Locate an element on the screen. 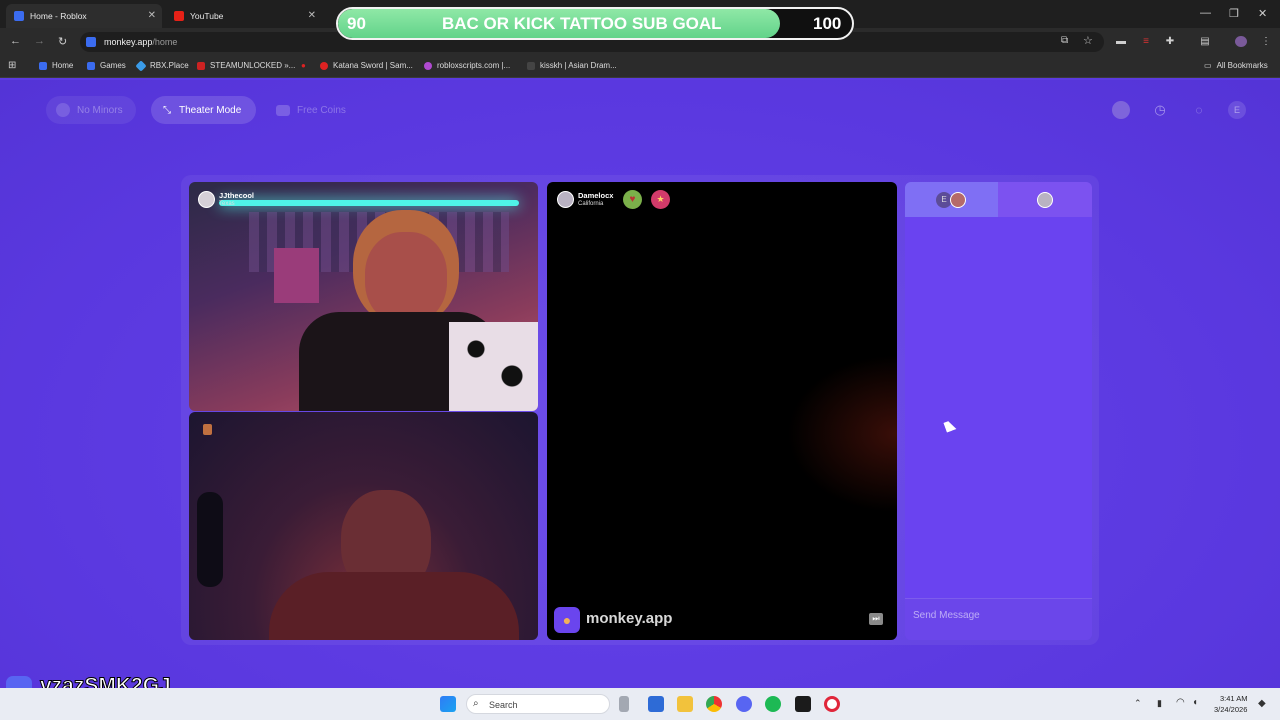  theater-mode-button: ⤡ Theater Mode is located at coordinates (203, 110).